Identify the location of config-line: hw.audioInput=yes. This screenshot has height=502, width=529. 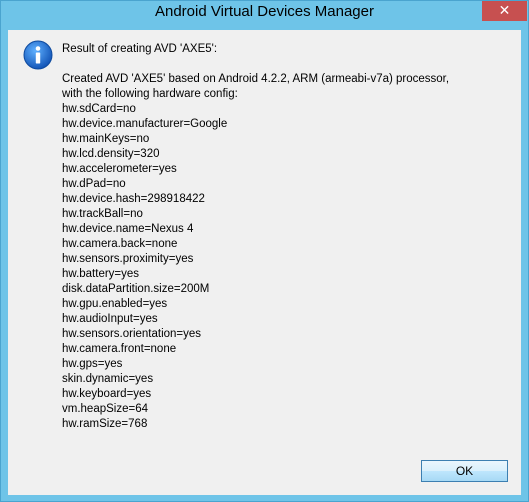
(110, 319).